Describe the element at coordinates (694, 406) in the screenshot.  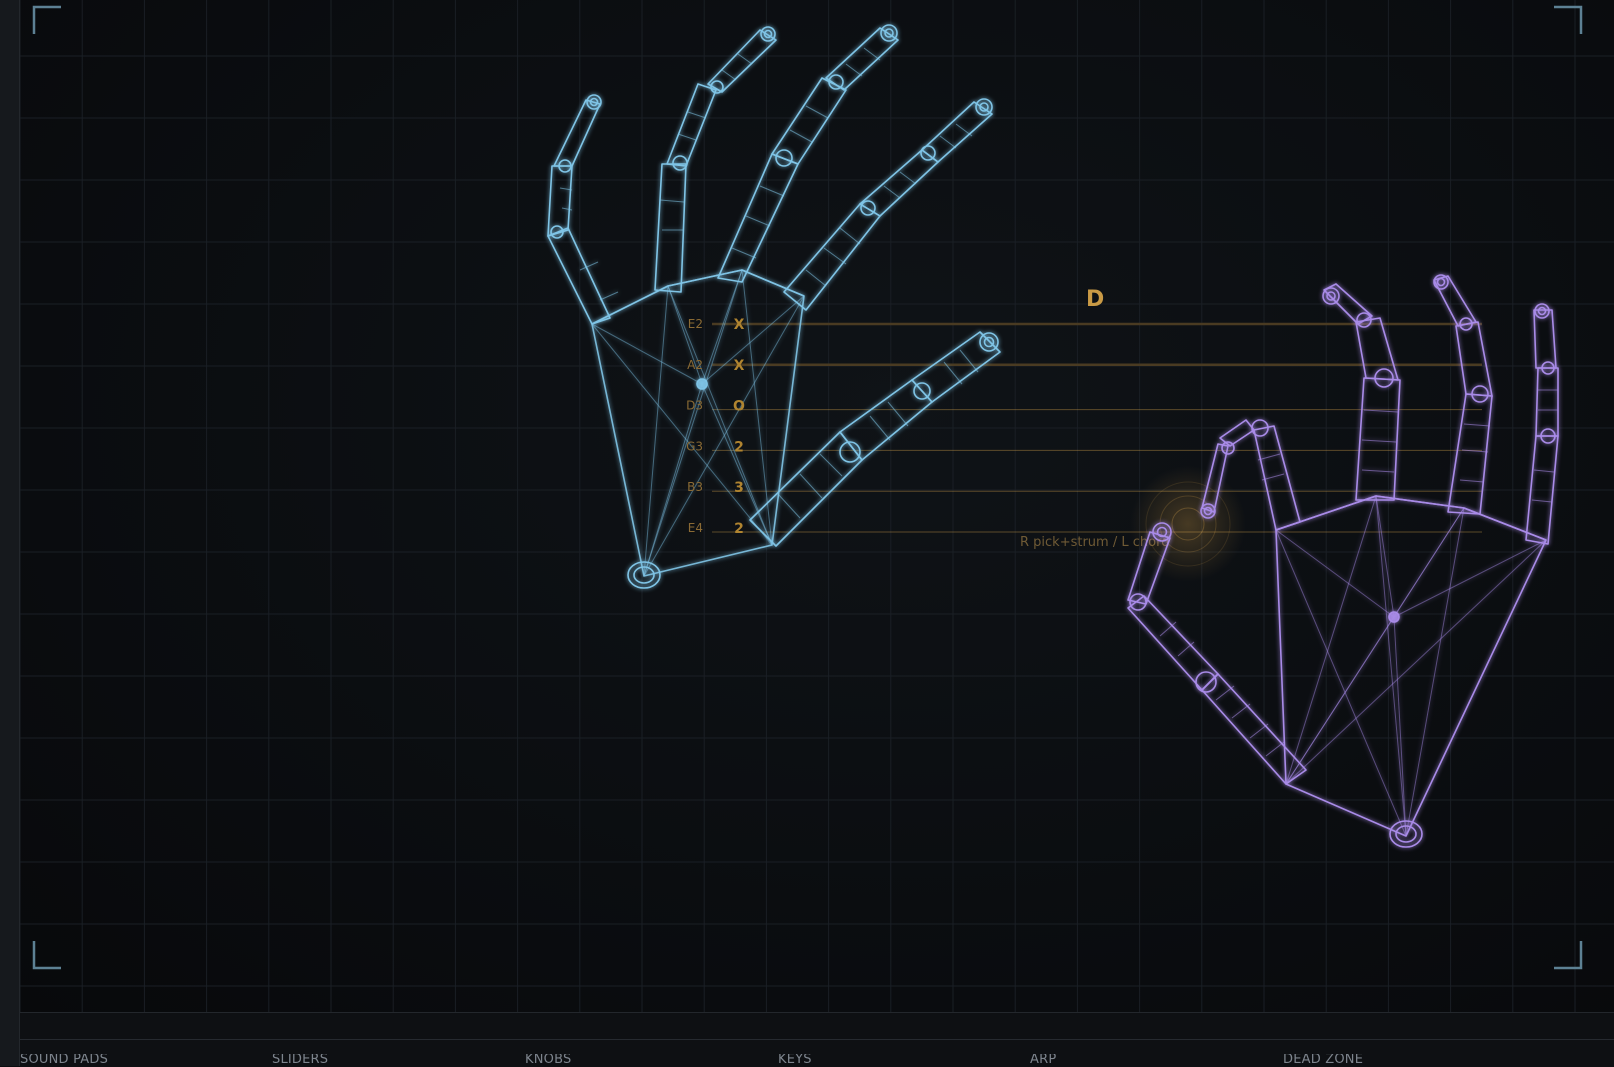
I see `string-note-label: D3` at that location.